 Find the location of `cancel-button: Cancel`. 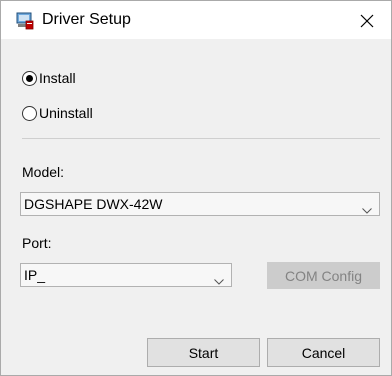

cancel-button: Cancel is located at coordinates (323, 352).